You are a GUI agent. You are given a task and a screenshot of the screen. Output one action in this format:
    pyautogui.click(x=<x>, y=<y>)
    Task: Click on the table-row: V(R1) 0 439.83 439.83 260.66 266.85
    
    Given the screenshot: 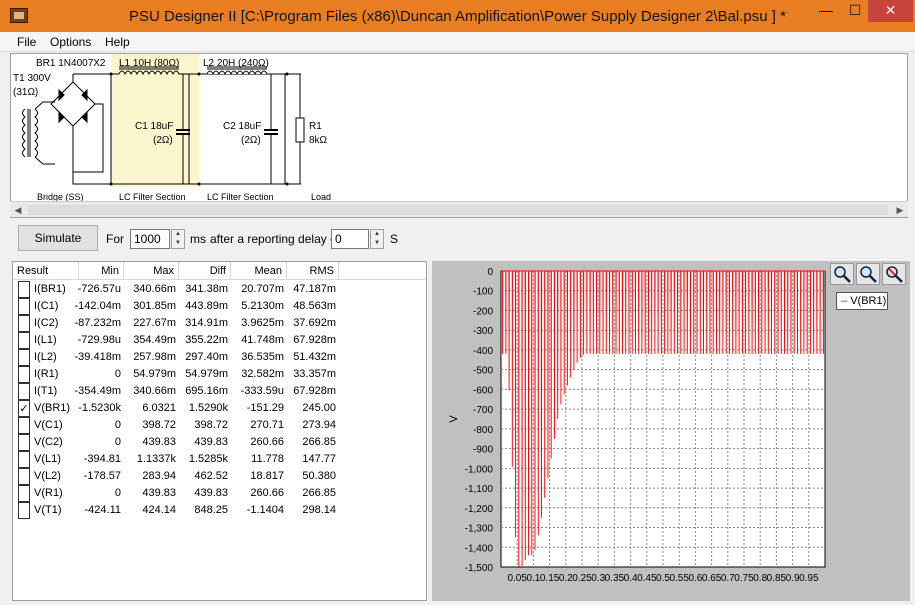 What is the action you would take?
    pyautogui.click(x=219, y=493)
    